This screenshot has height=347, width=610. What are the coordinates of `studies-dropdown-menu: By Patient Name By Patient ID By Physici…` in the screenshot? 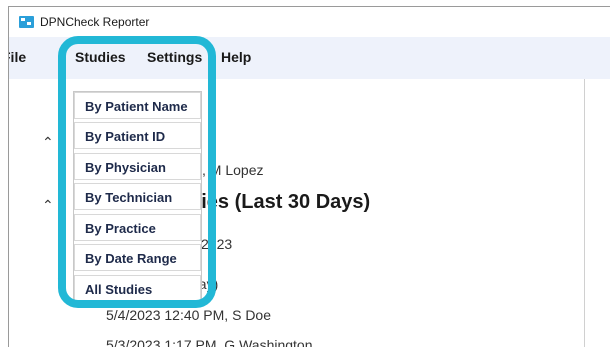 It's located at (137, 199).